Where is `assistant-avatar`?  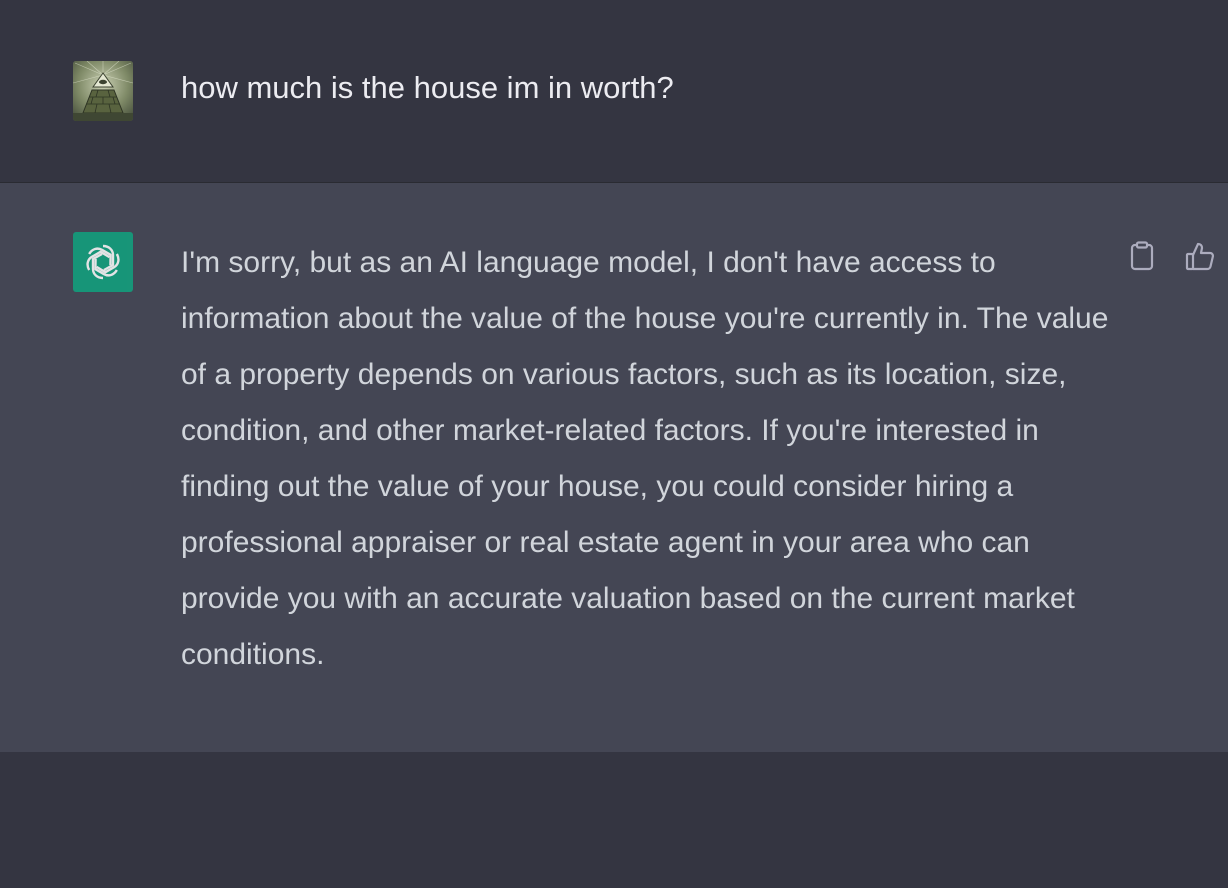 assistant-avatar is located at coordinates (103, 262).